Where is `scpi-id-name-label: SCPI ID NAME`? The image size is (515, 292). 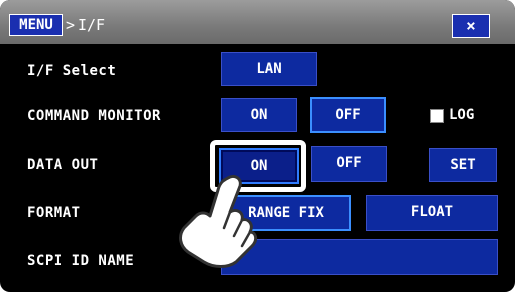
scpi-id-name-label: SCPI ID NAME is located at coordinates (81, 261).